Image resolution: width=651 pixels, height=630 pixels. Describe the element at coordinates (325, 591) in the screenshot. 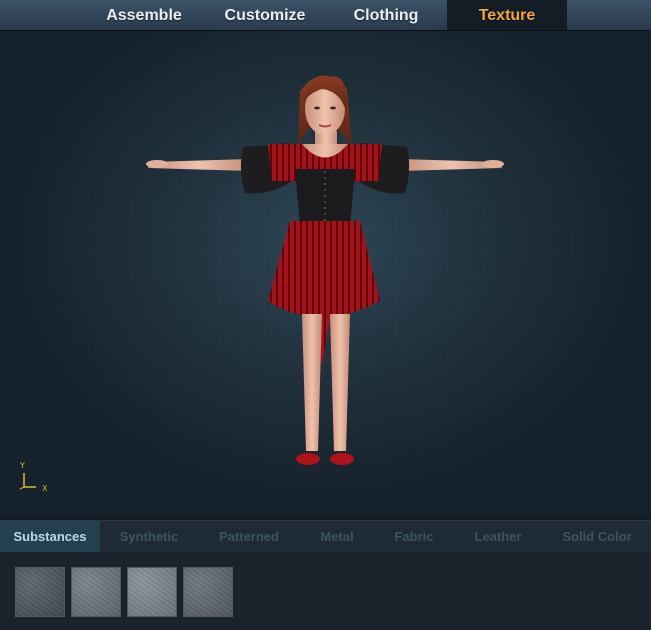

I see `texture-swatch-panel` at that location.